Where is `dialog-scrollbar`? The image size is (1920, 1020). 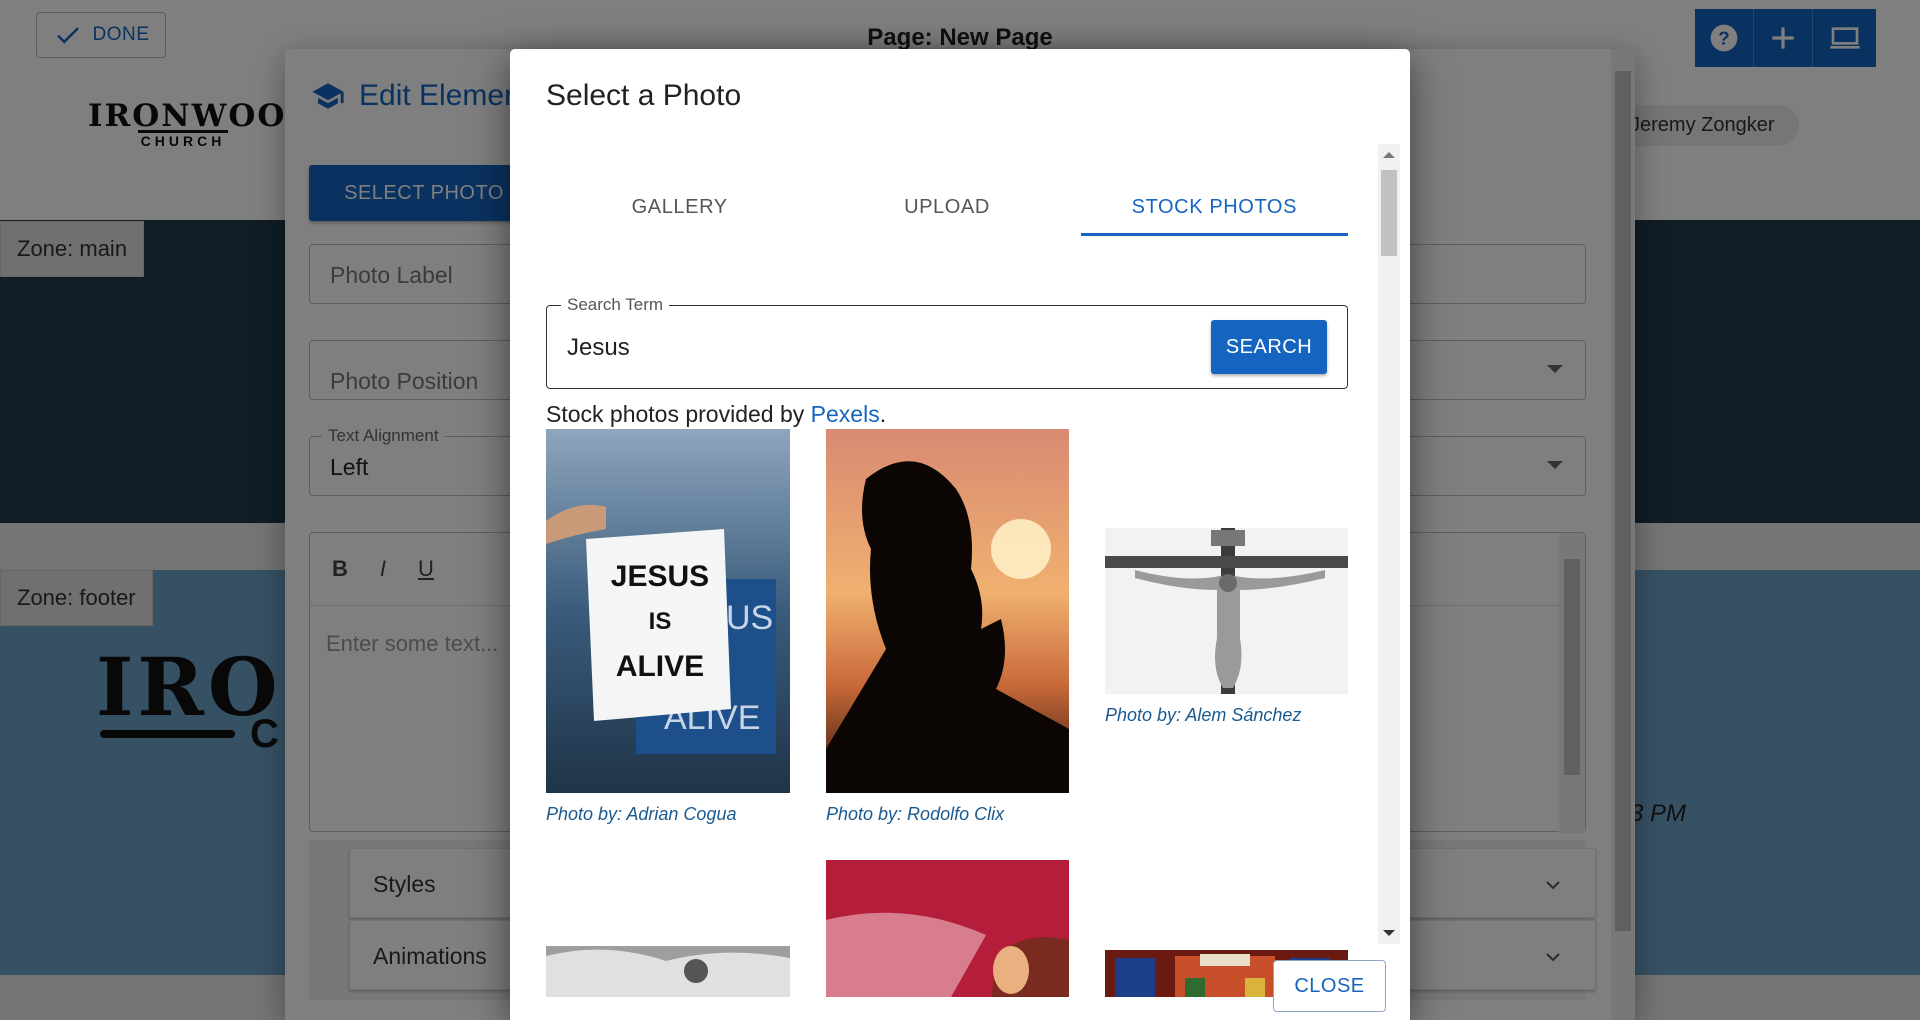 dialog-scrollbar is located at coordinates (1389, 544).